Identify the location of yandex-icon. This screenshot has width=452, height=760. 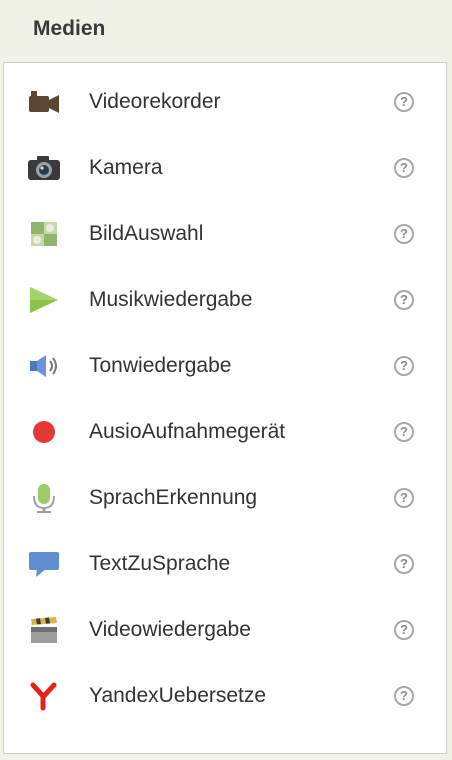
(44, 696).